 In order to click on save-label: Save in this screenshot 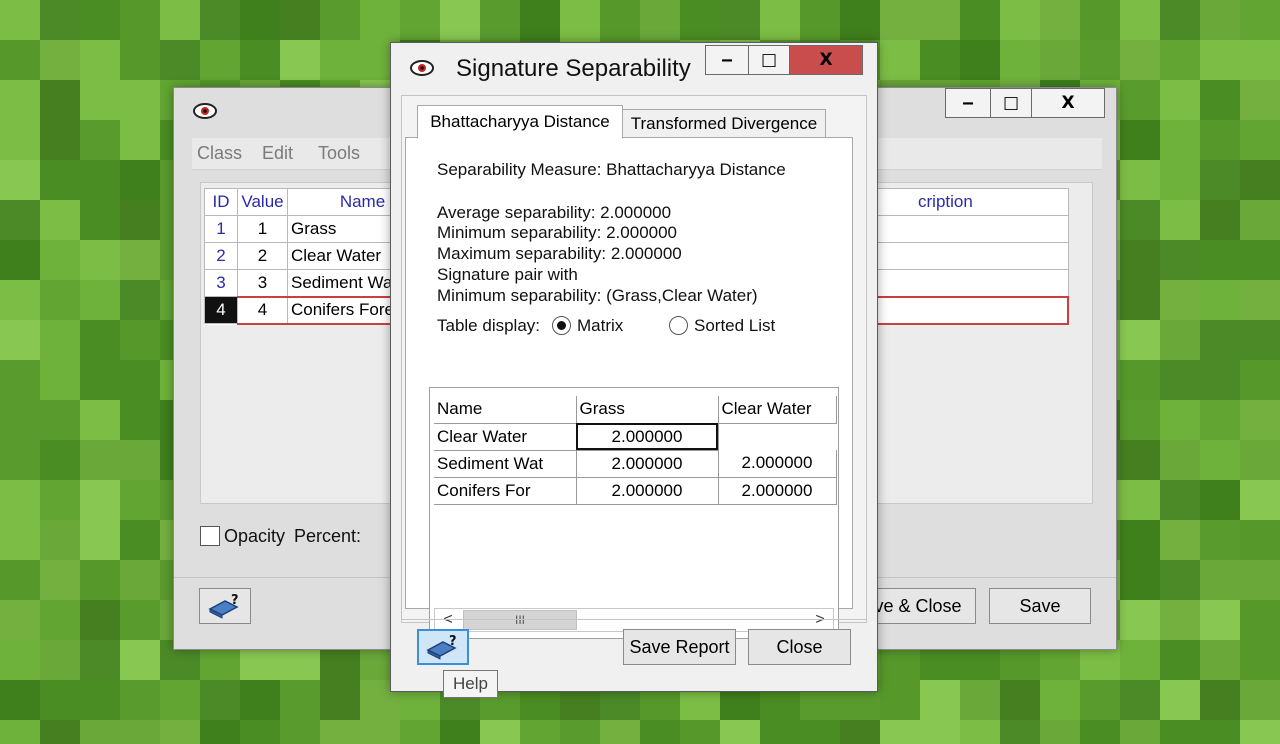, I will do `click(1040, 605)`.